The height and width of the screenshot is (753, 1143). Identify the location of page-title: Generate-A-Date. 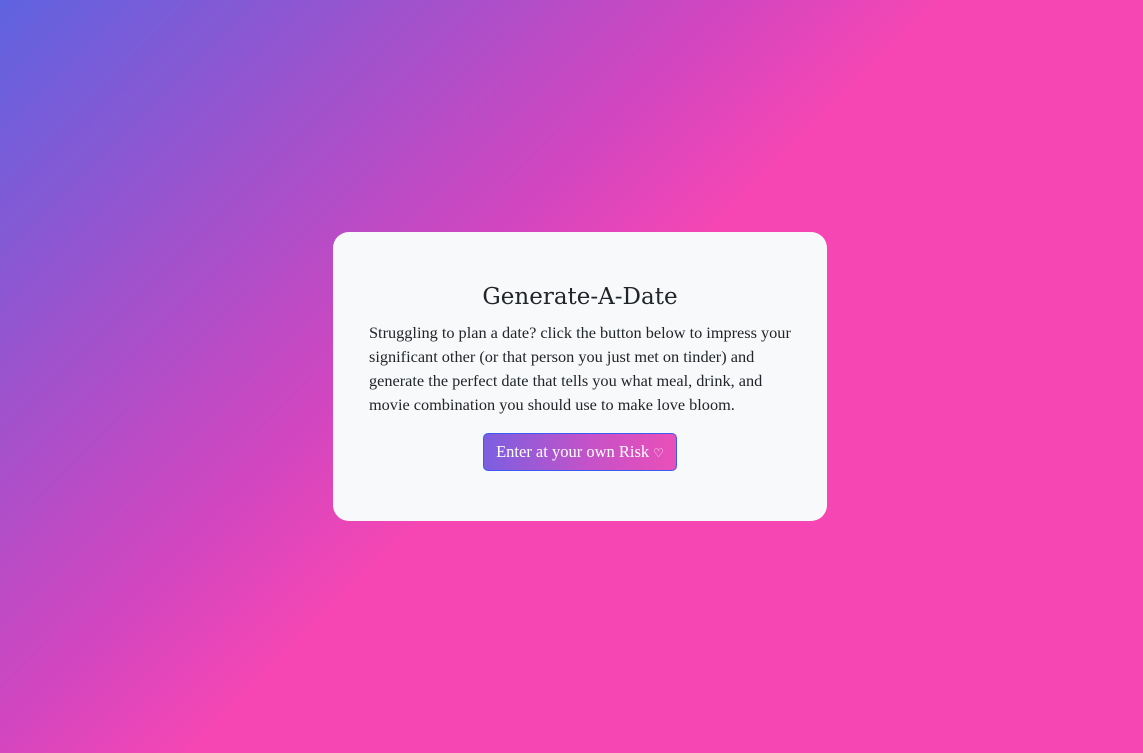
(580, 297).